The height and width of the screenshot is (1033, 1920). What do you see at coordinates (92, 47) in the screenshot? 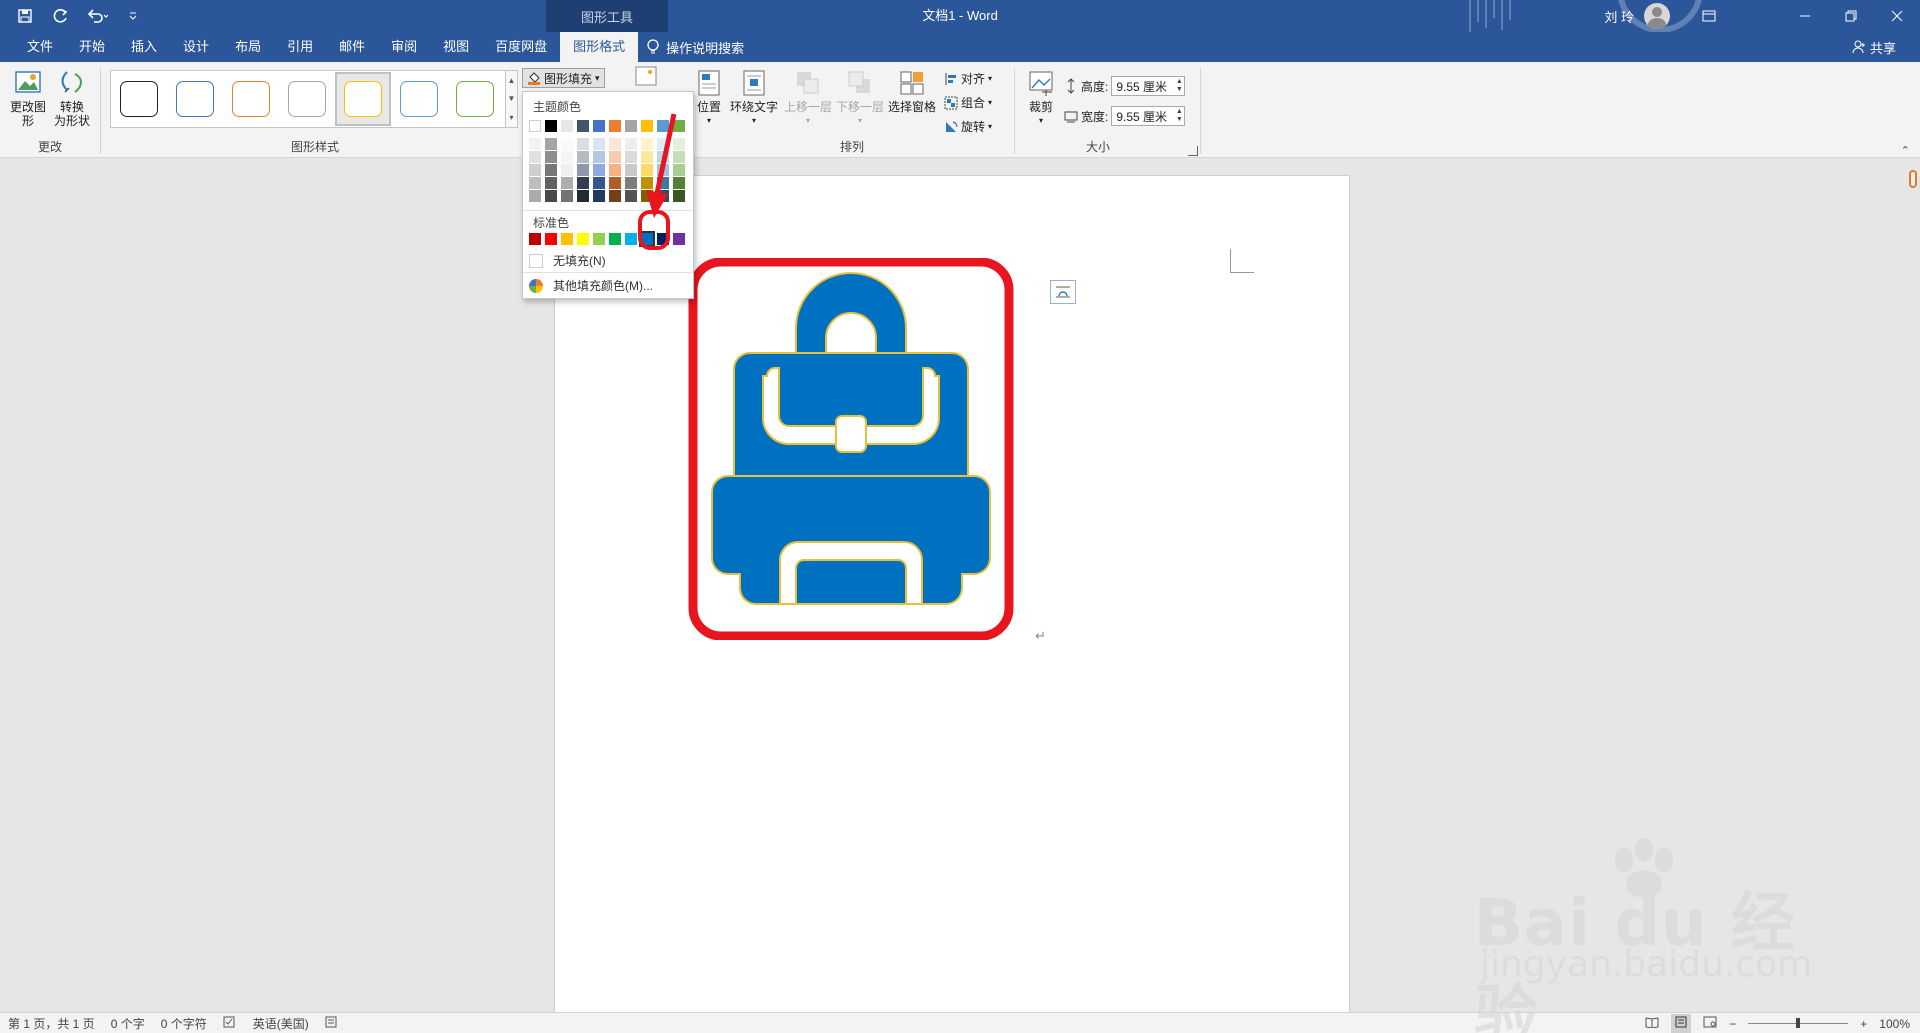
I see `tab-home: 开始` at bounding box center [92, 47].